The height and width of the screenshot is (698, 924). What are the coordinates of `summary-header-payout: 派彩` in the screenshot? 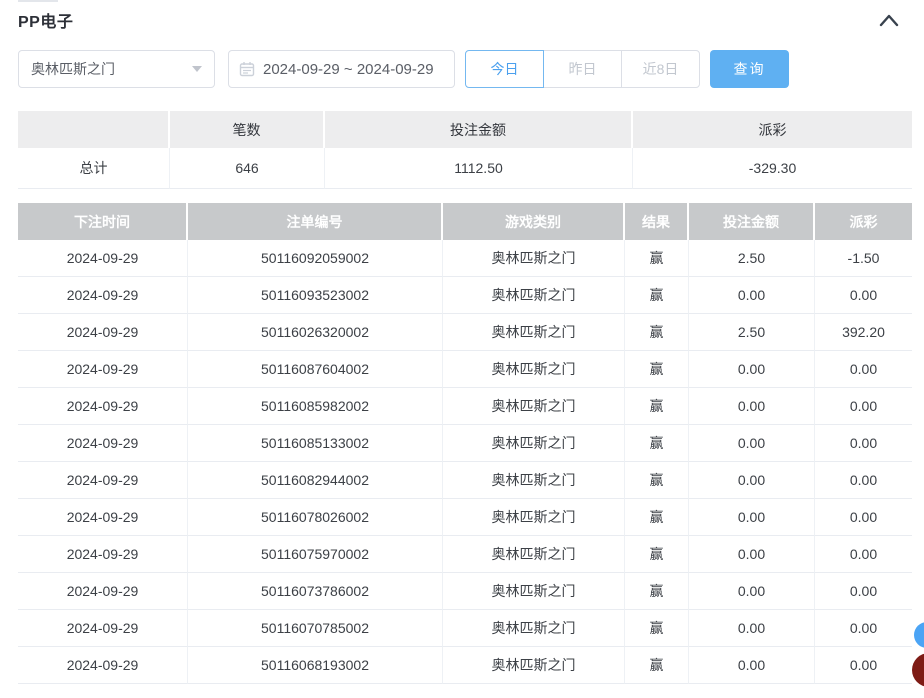 It's located at (772, 129).